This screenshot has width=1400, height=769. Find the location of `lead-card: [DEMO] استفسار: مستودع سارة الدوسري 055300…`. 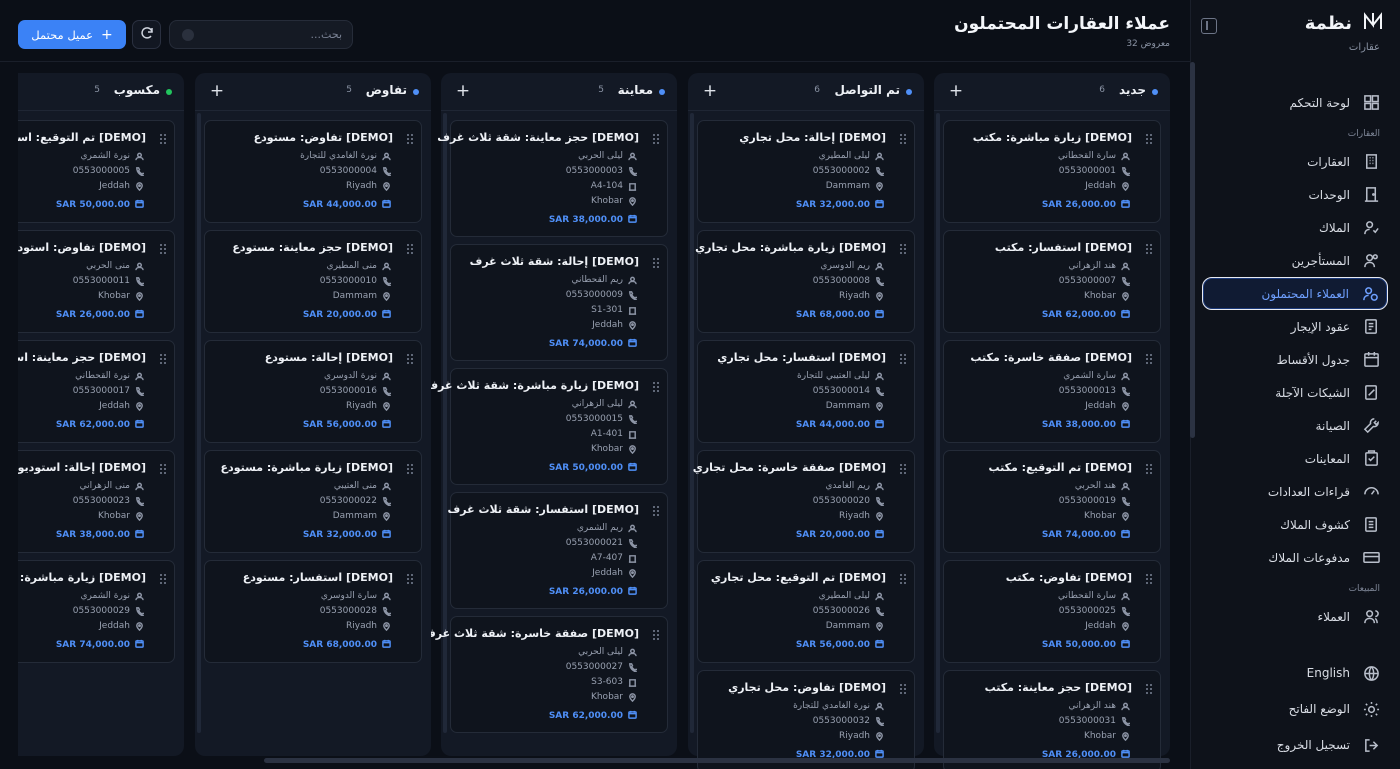

lead-card: [DEMO] استفسار: مستودع سارة الدوسري 055300… is located at coordinates (313, 611).